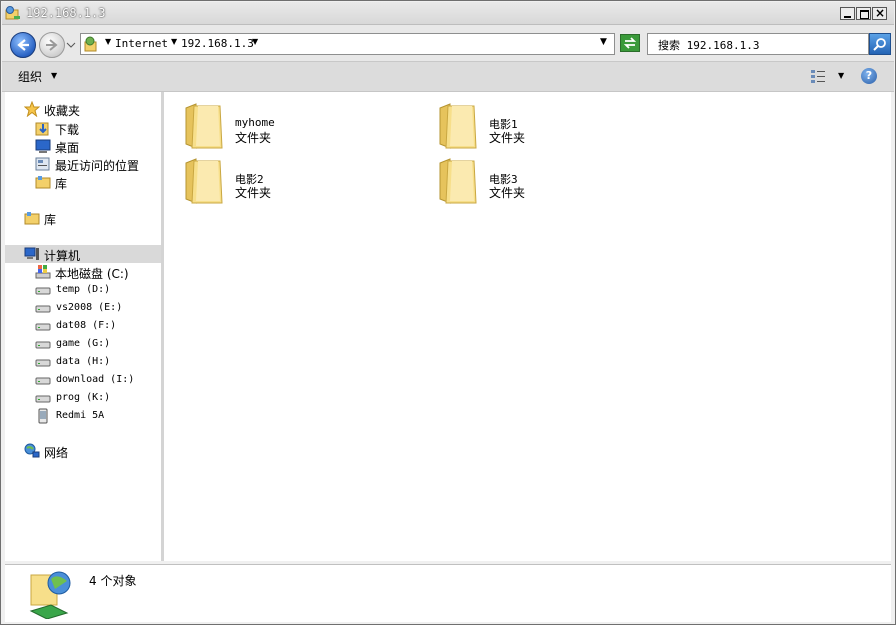 The image size is (896, 625). What do you see at coordinates (83, 128) in the screenshot?
I see `nav-item-downloads: 下载` at bounding box center [83, 128].